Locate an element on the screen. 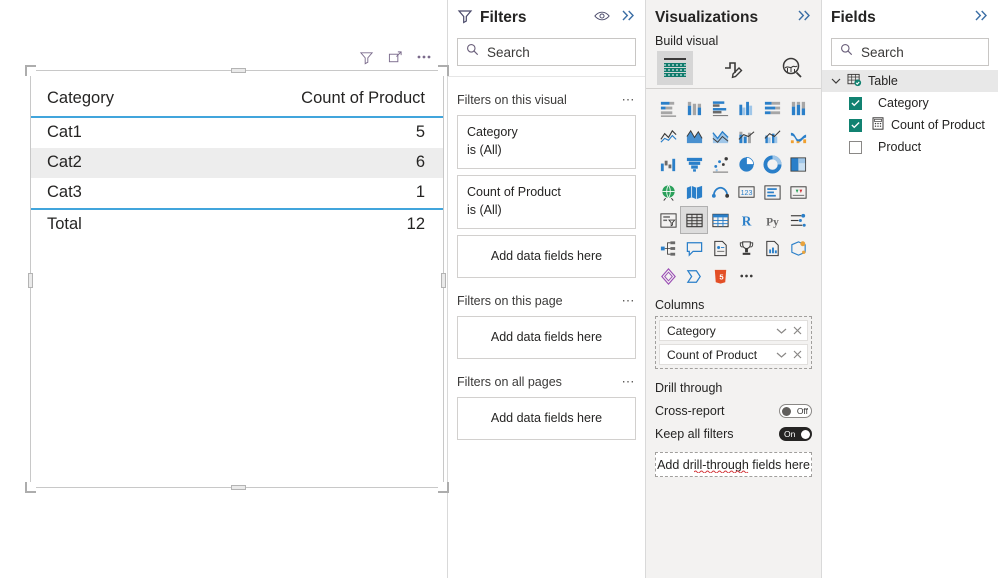  qna-visual-icon is located at coordinates (694, 248).